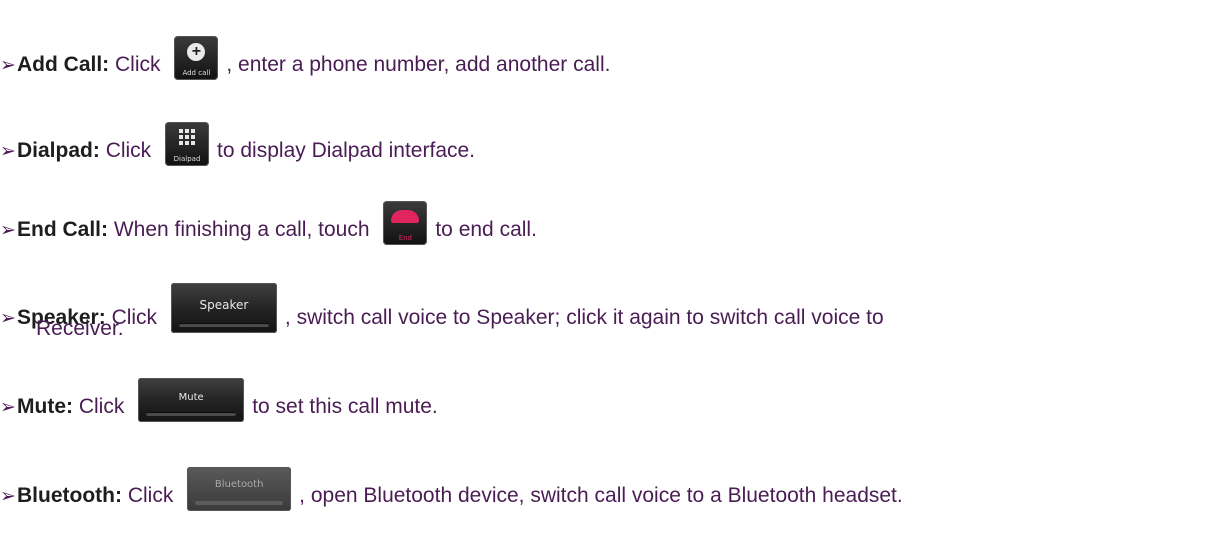 This screenshot has height=544, width=1226. I want to click on text-after: to display Dialpad interface., so click(346, 150).